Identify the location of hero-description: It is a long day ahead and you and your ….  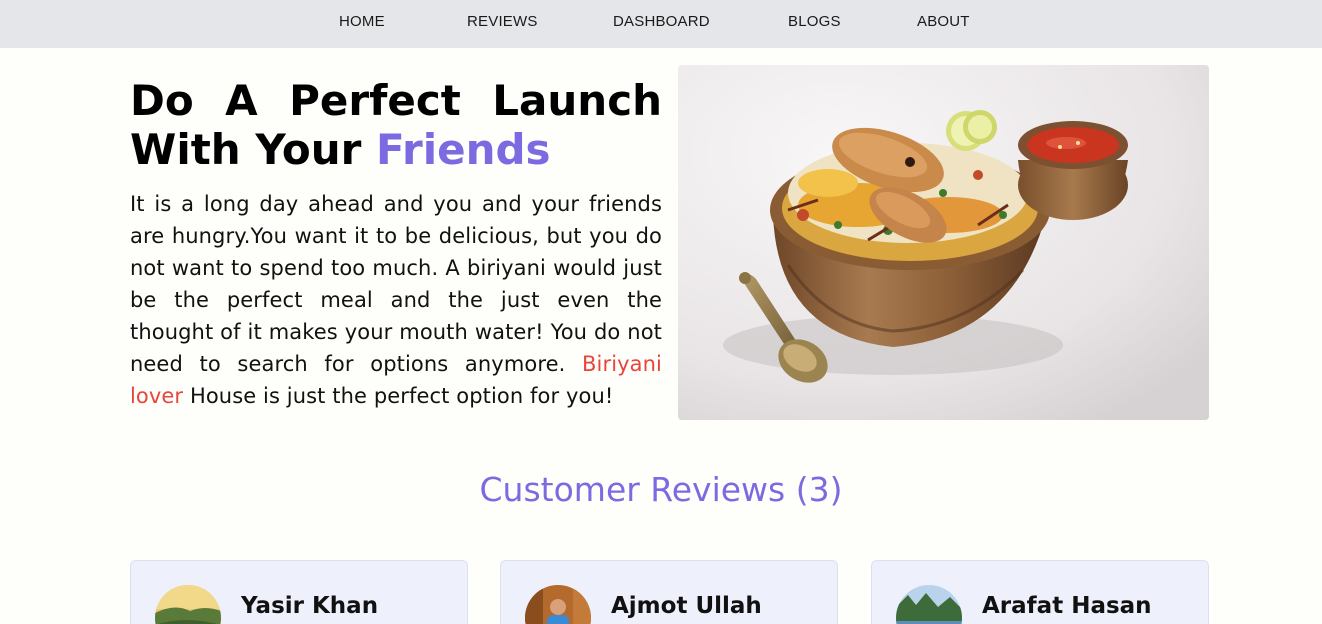
(396, 300).